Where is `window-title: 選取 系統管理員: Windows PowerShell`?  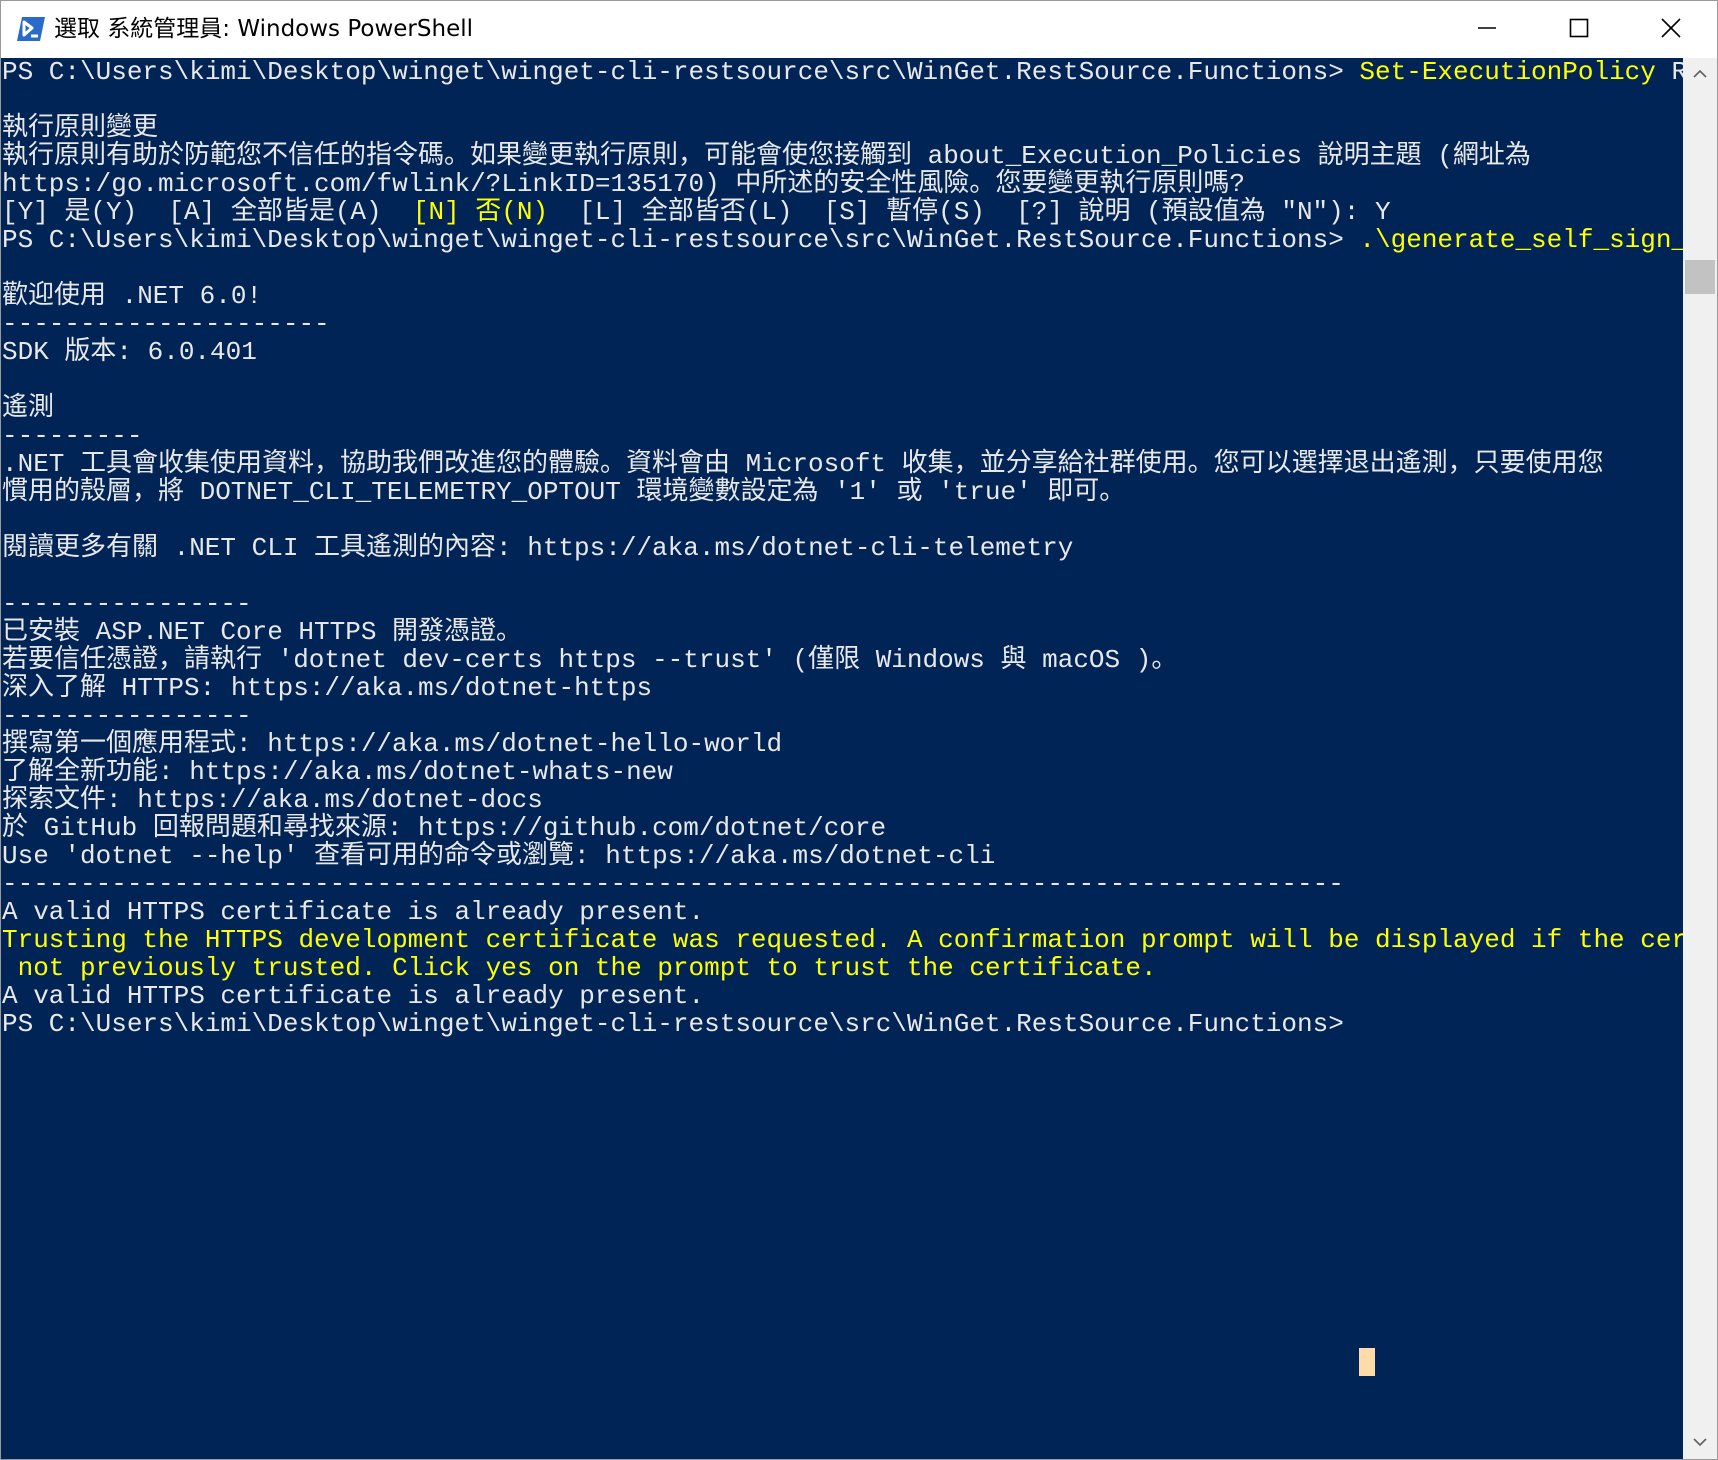
window-title: 選取 系統管理員: Windows PowerShell is located at coordinates (263, 29).